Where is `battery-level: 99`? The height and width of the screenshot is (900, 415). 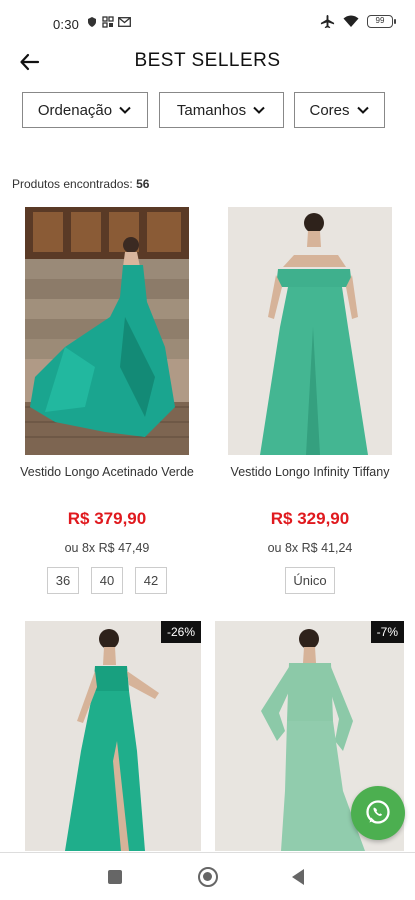 battery-level: 99 is located at coordinates (380, 20).